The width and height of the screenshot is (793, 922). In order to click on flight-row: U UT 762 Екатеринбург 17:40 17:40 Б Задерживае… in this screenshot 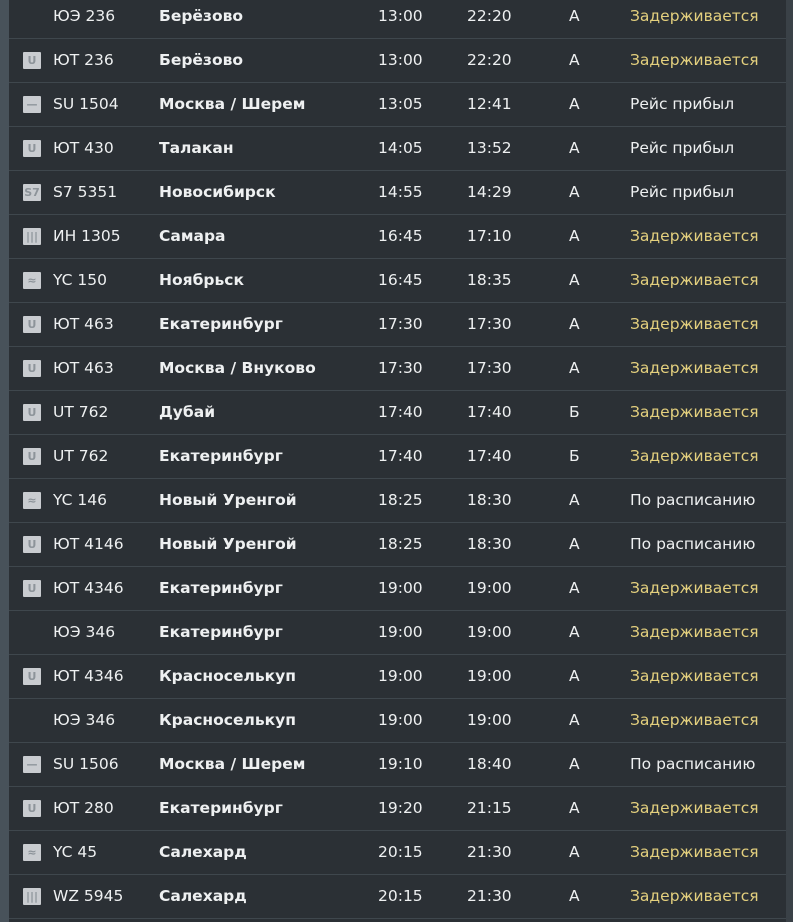, I will do `click(397, 457)`.